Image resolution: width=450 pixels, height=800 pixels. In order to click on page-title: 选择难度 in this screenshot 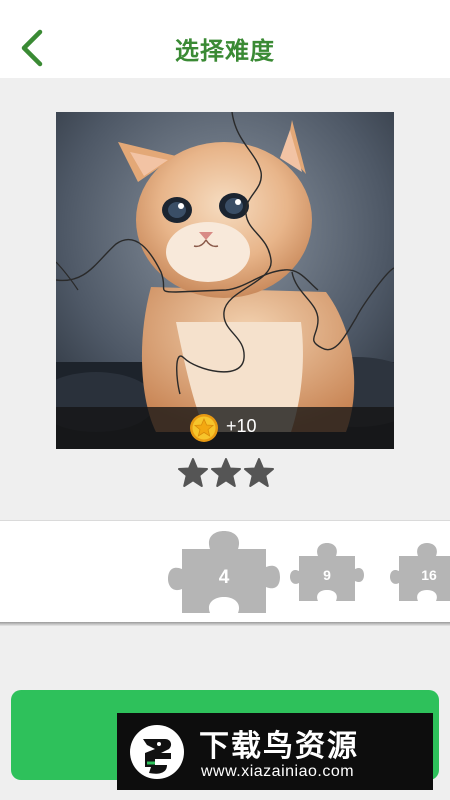, I will do `click(225, 51)`.